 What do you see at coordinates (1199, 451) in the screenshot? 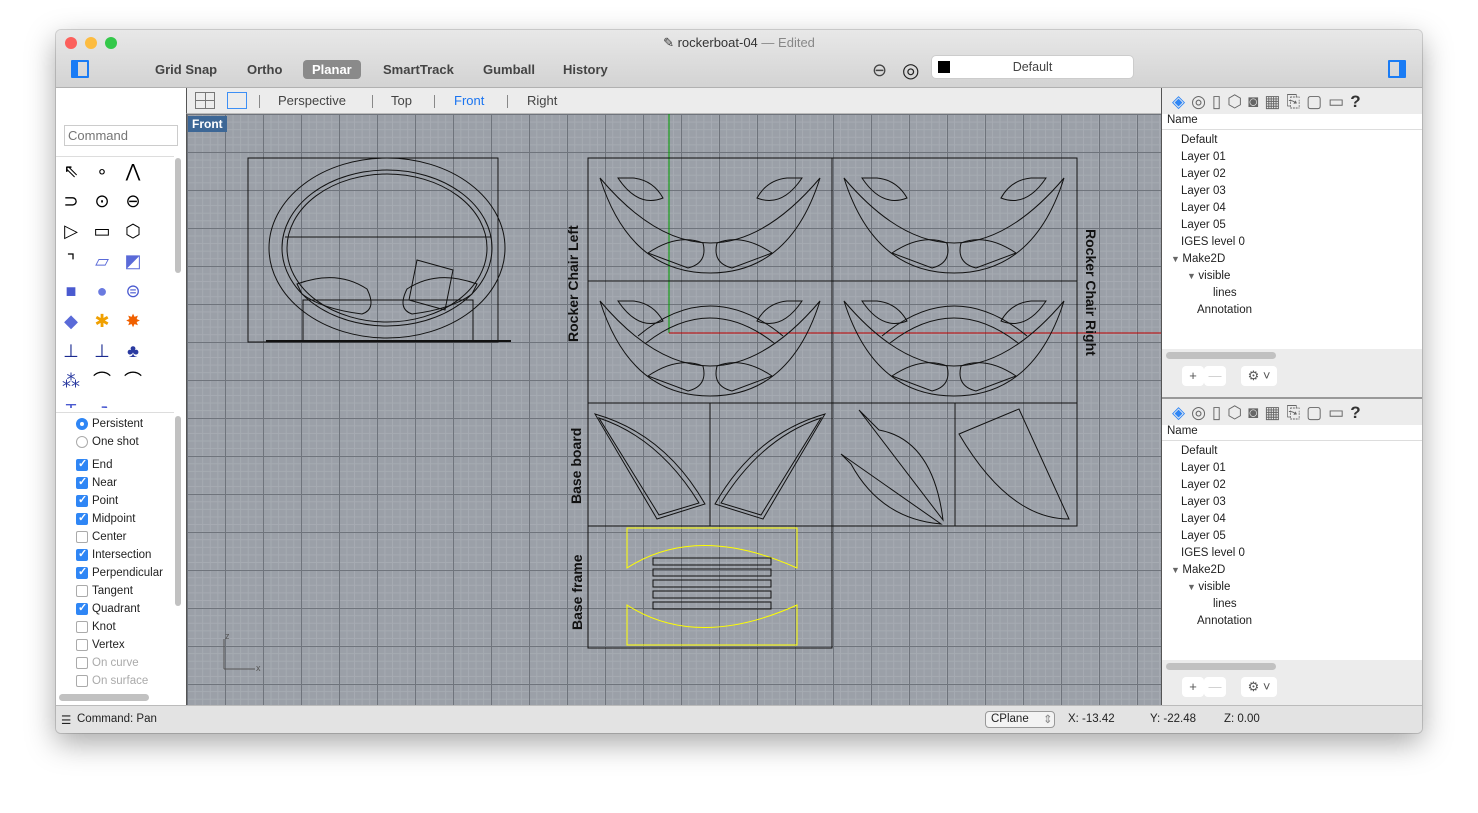
I see `layer-item: Default` at bounding box center [1199, 451].